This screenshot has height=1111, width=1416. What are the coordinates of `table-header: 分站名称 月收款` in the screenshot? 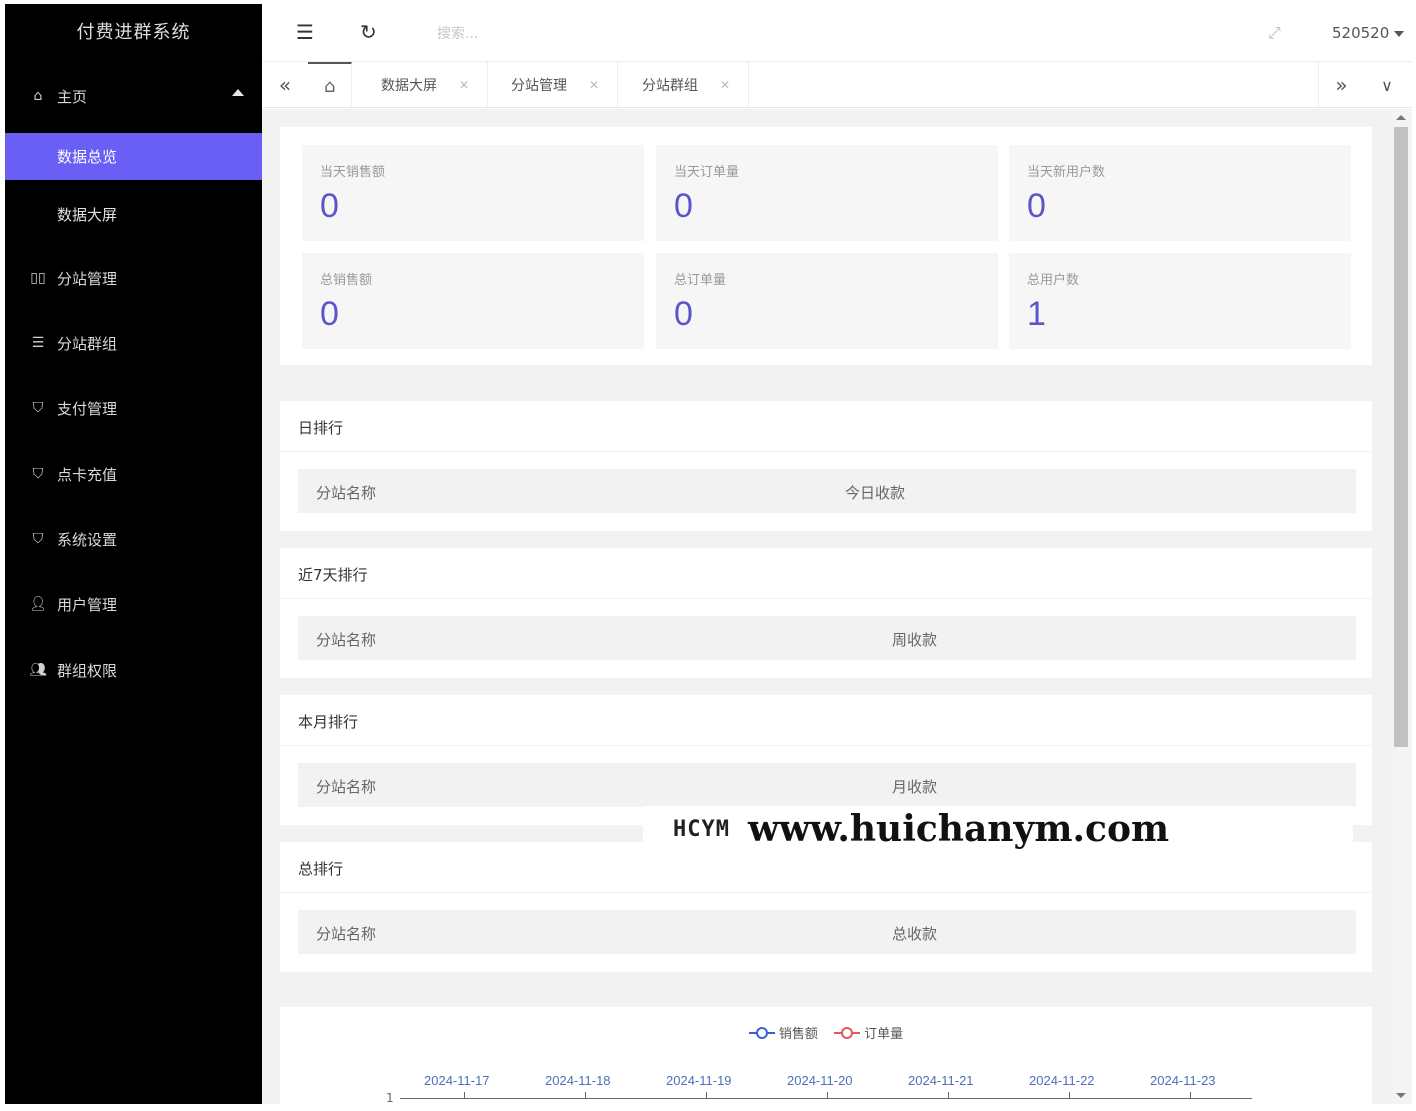 It's located at (827, 785).